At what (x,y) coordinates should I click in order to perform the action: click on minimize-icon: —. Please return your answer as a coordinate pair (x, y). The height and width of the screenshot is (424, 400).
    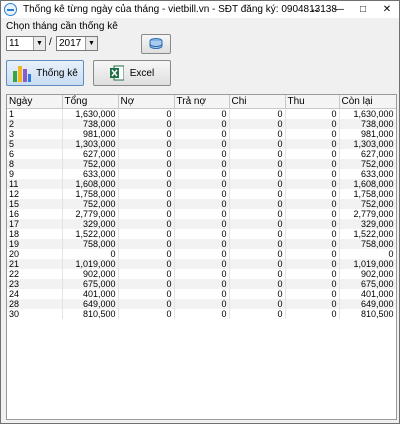
    Looking at the image, I should click on (339, 9).